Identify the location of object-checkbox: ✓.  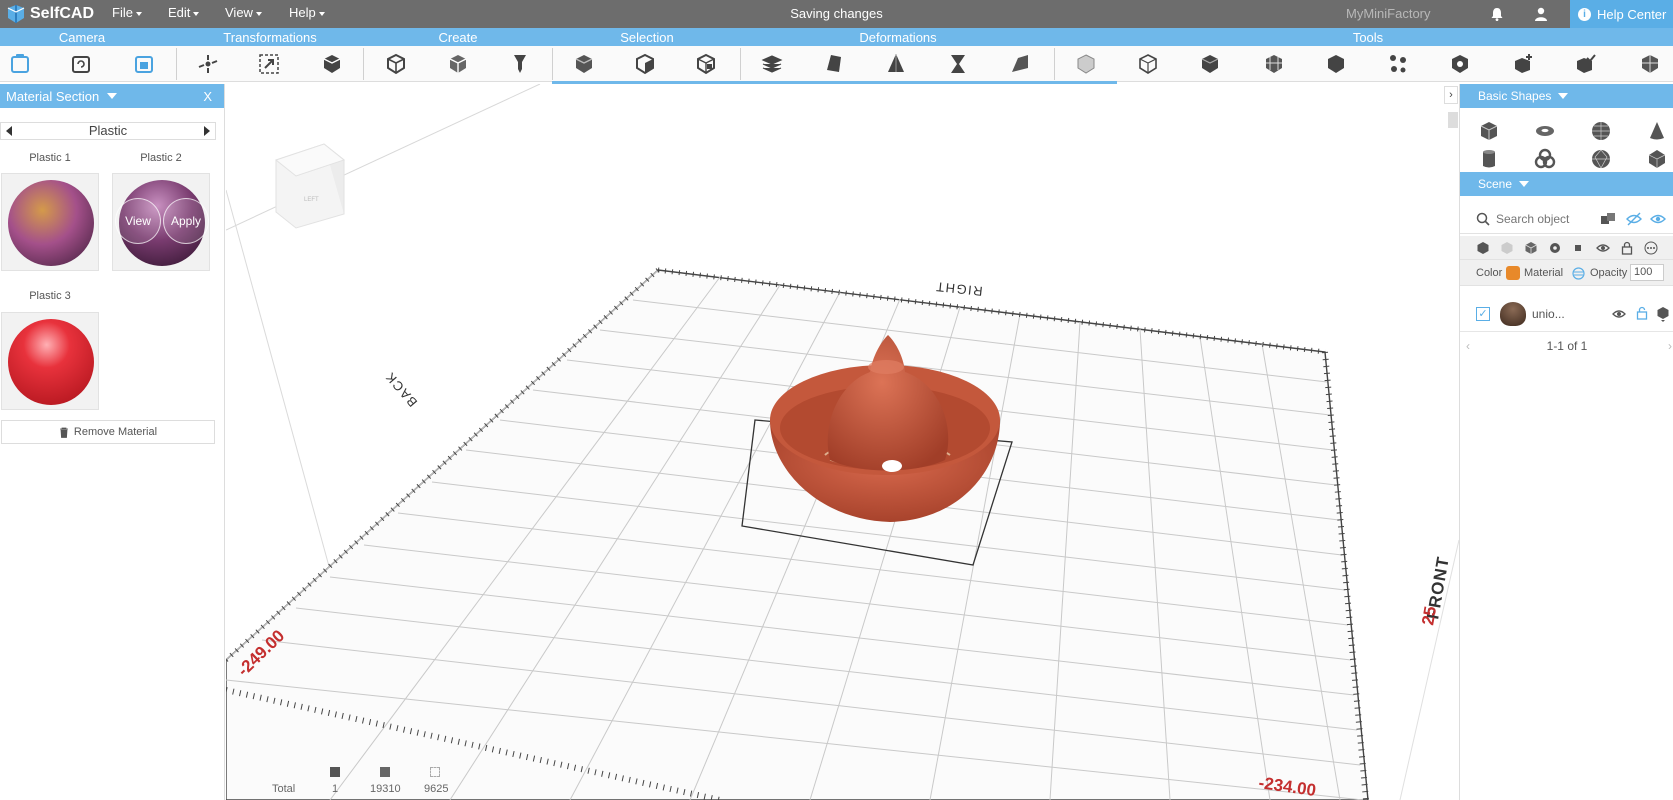
(1483, 314).